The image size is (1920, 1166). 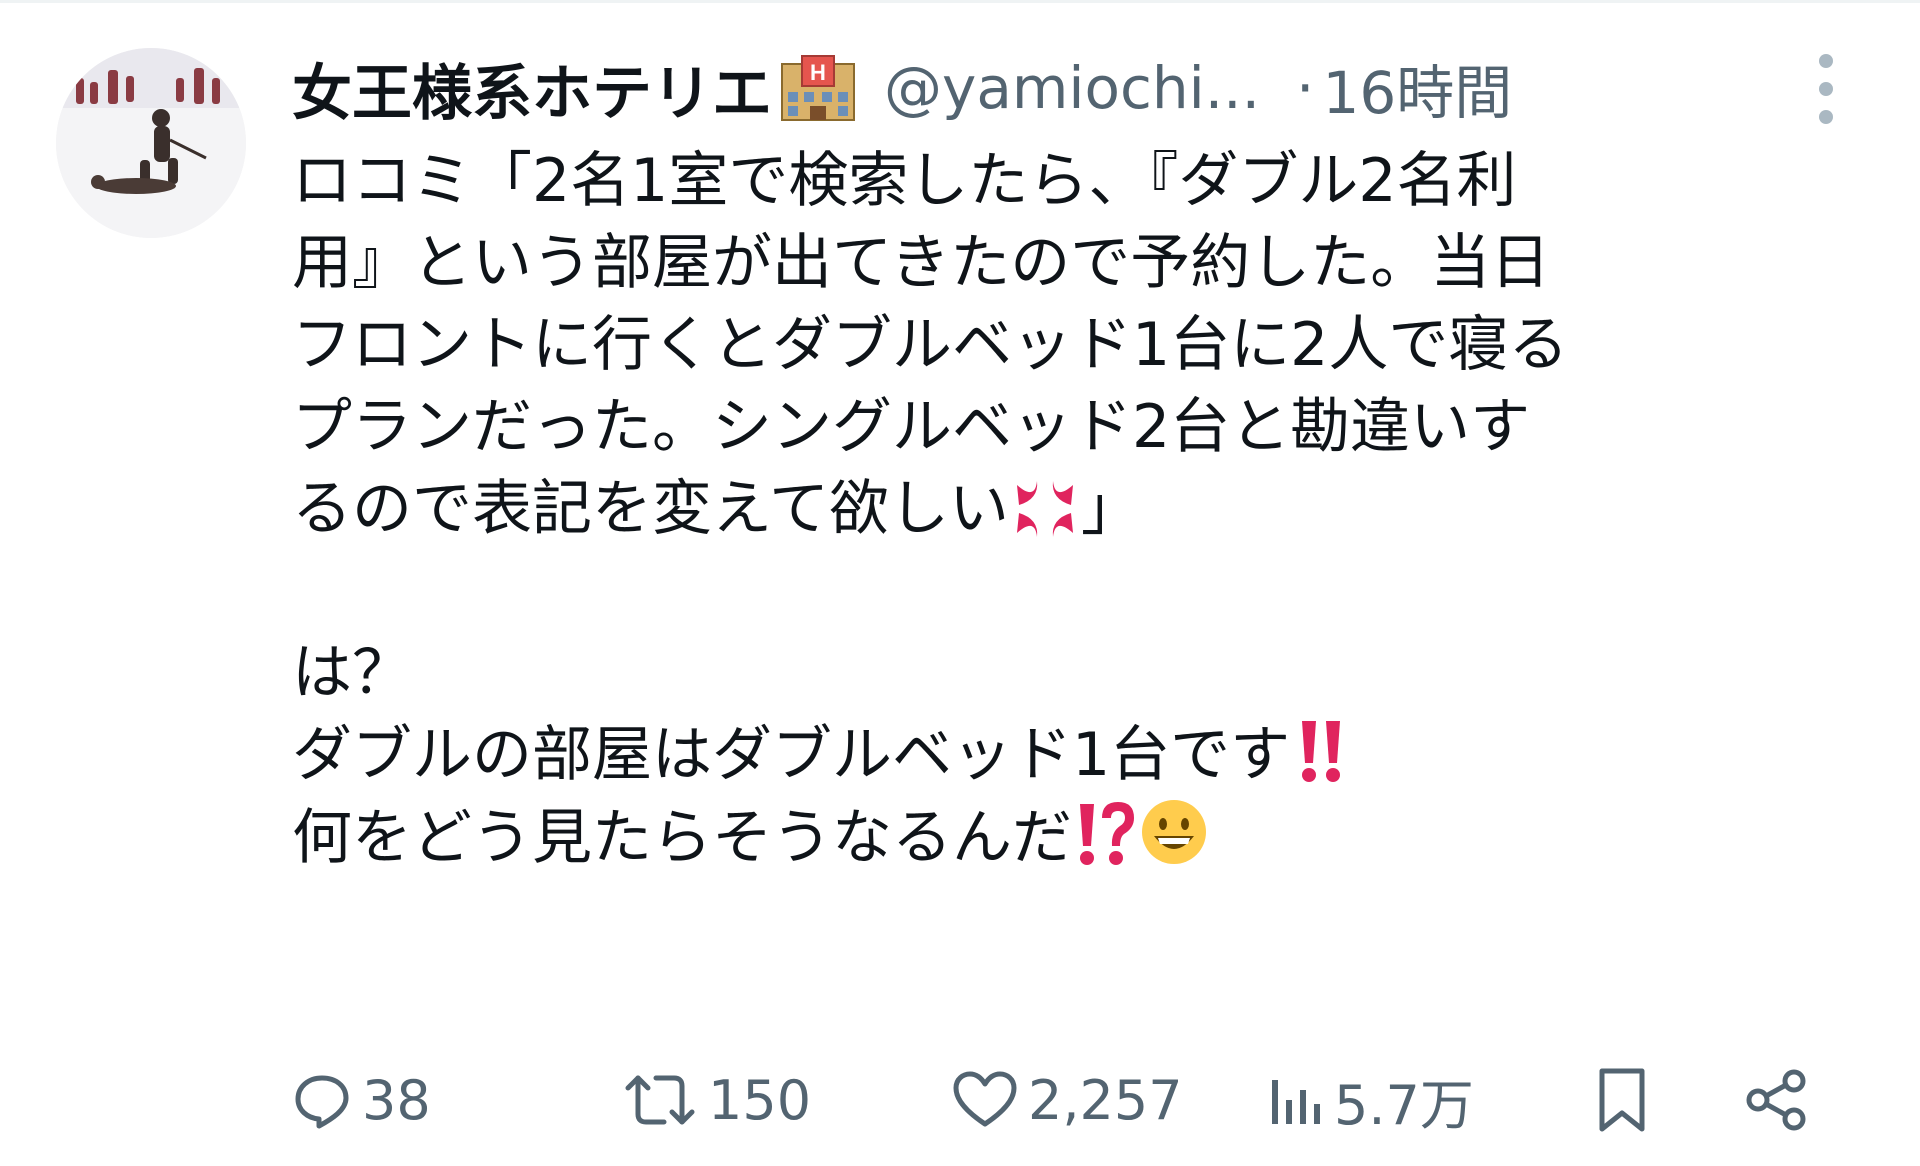 I want to click on retweet-count: 150, so click(x=760, y=1100).